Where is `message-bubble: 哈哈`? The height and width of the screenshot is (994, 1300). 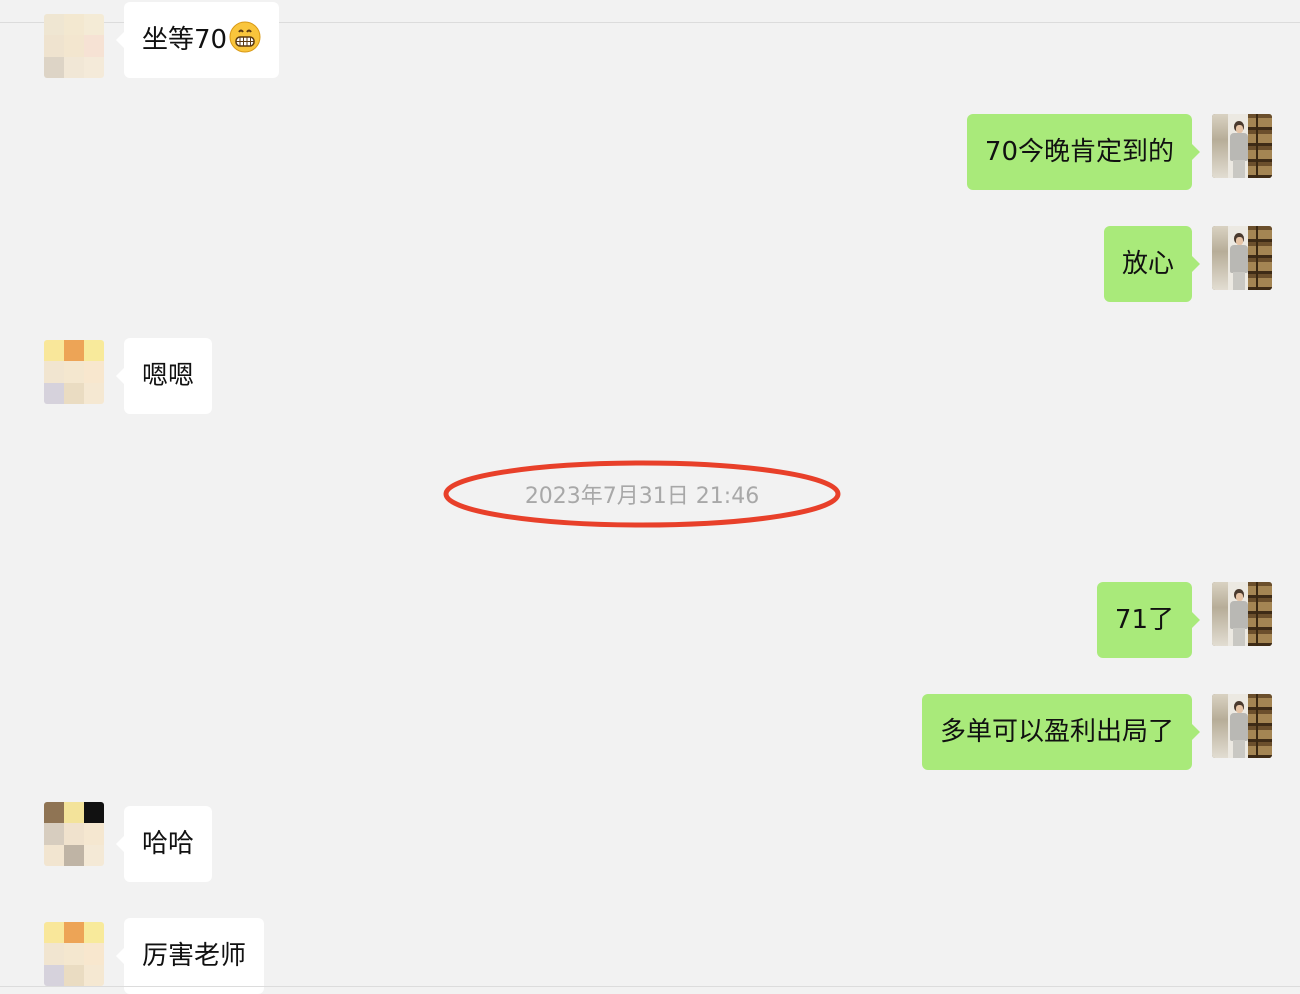 message-bubble: 哈哈 is located at coordinates (164, 844).